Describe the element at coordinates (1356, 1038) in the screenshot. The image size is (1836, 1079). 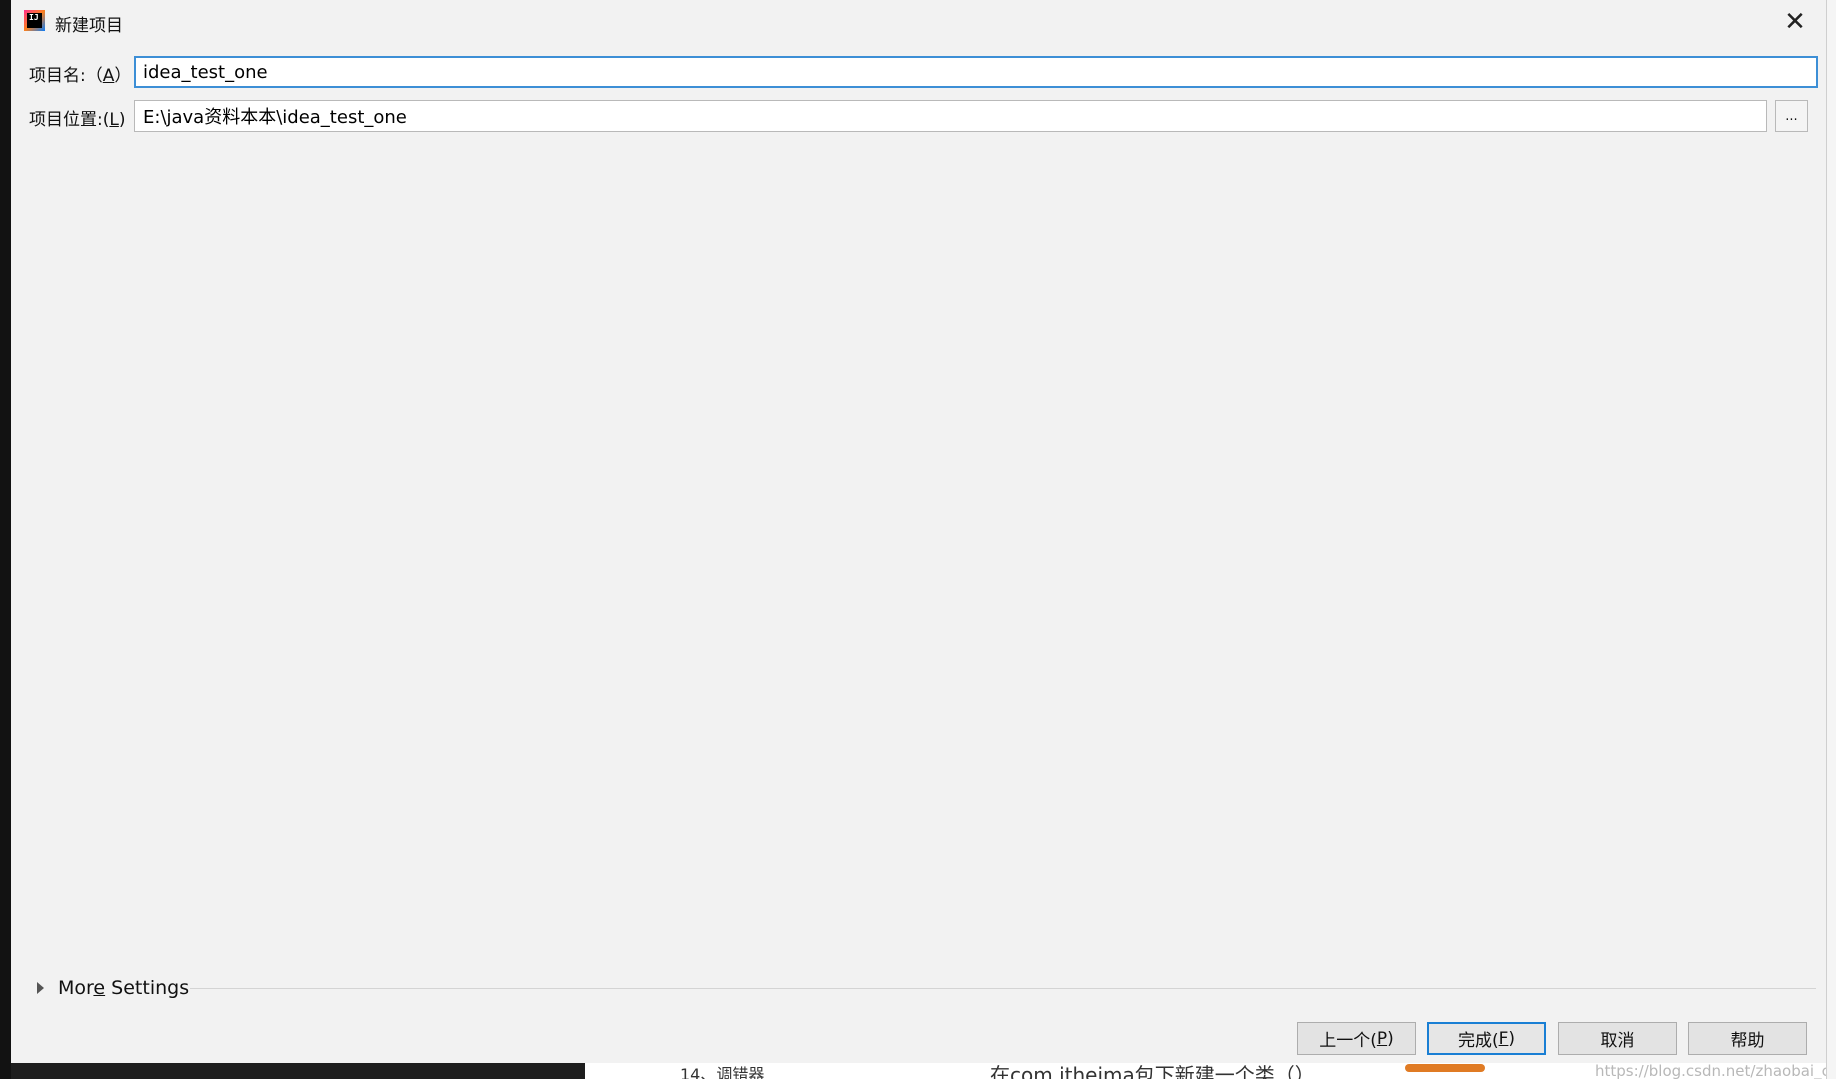
I see `previous-button: 上一个(P)` at that location.